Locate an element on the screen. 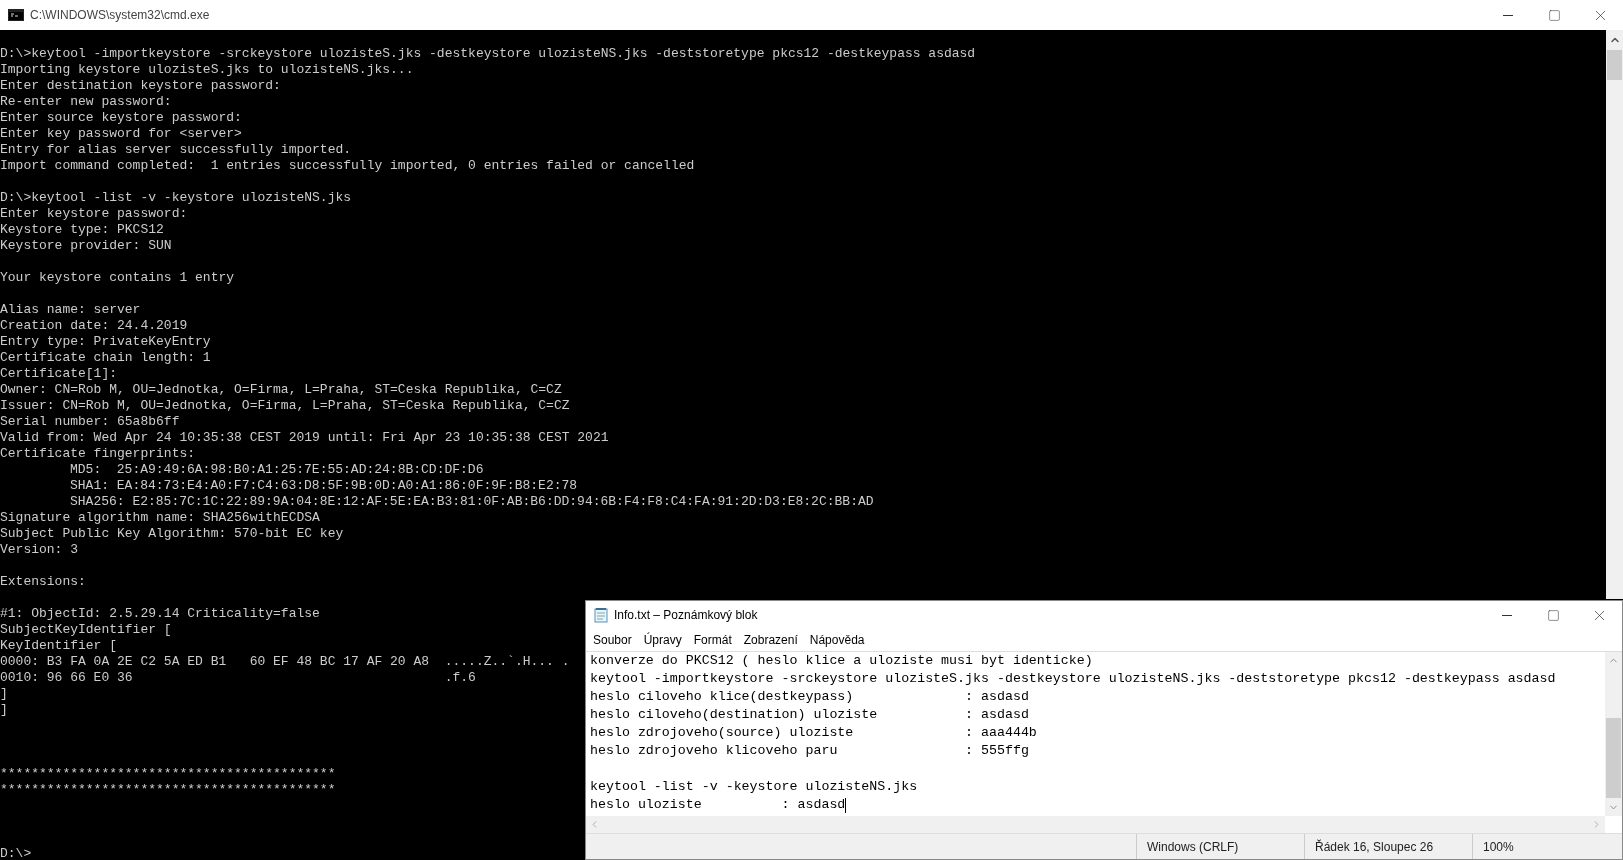 The width and height of the screenshot is (1623, 860). terminal-line: MD5: 25:A9:49:6A:98:B0:A1:25:7E:55:AD:24:8B:CD:DF:D6 is located at coordinates (277, 470).